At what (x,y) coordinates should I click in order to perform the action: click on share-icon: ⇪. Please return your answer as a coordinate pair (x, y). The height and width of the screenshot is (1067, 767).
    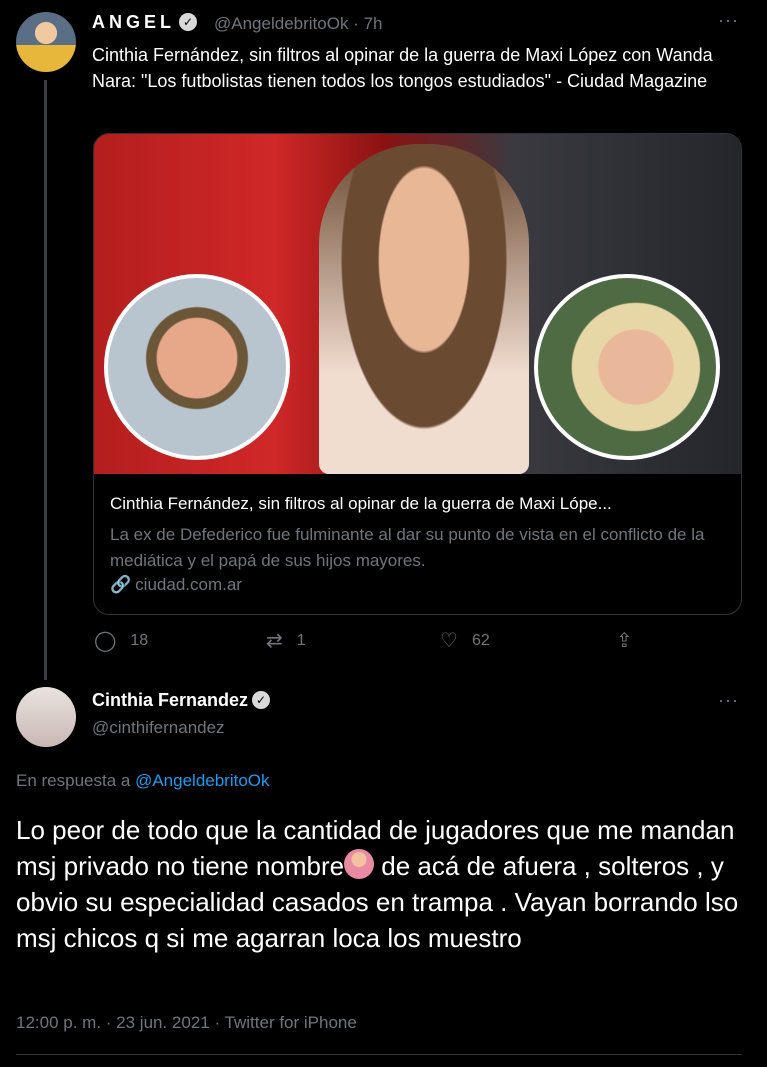
    Looking at the image, I should click on (624, 640).